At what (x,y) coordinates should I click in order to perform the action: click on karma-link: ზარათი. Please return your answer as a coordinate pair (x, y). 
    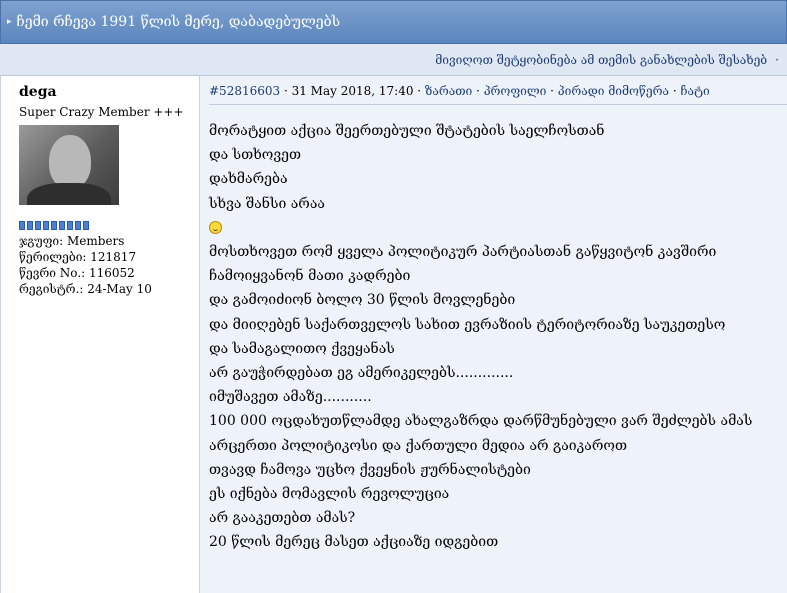
    Looking at the image, I should click on (448, 91).